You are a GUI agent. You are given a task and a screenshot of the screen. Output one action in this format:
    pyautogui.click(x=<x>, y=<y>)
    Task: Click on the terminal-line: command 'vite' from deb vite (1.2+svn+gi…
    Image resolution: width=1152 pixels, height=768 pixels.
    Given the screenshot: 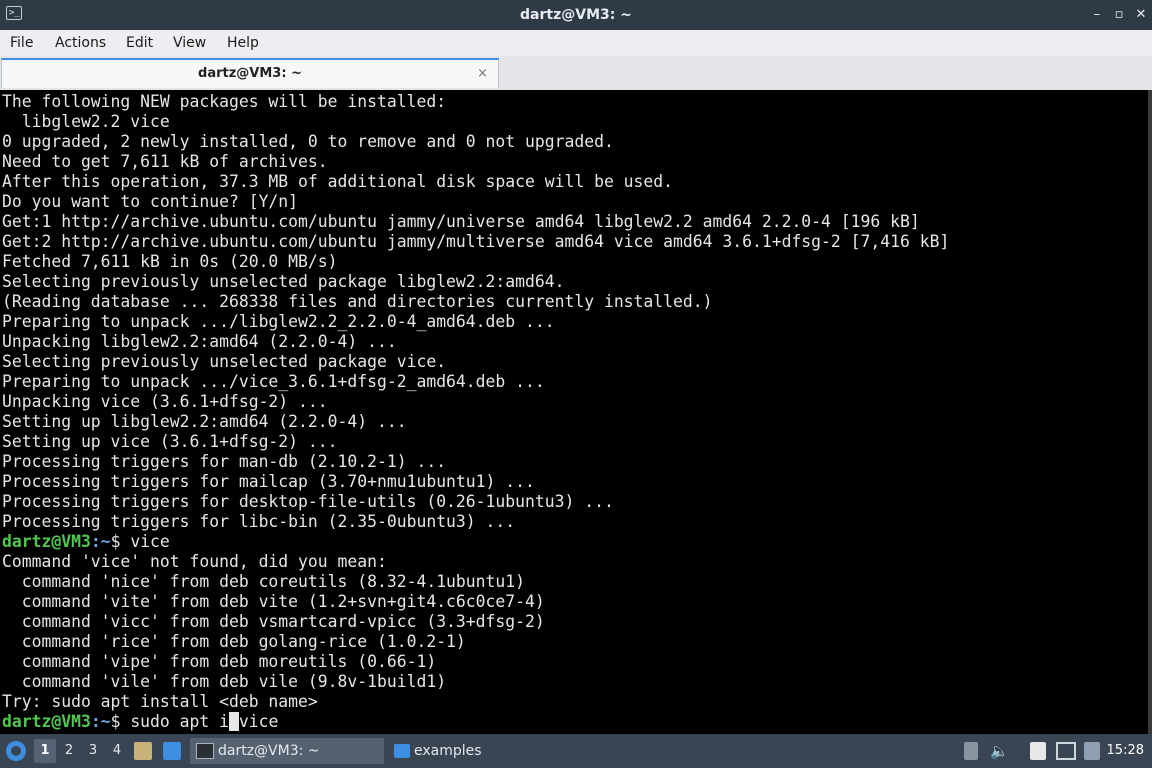 What is the action you would take?
    pyautogui.click(x=273, y=601)
    